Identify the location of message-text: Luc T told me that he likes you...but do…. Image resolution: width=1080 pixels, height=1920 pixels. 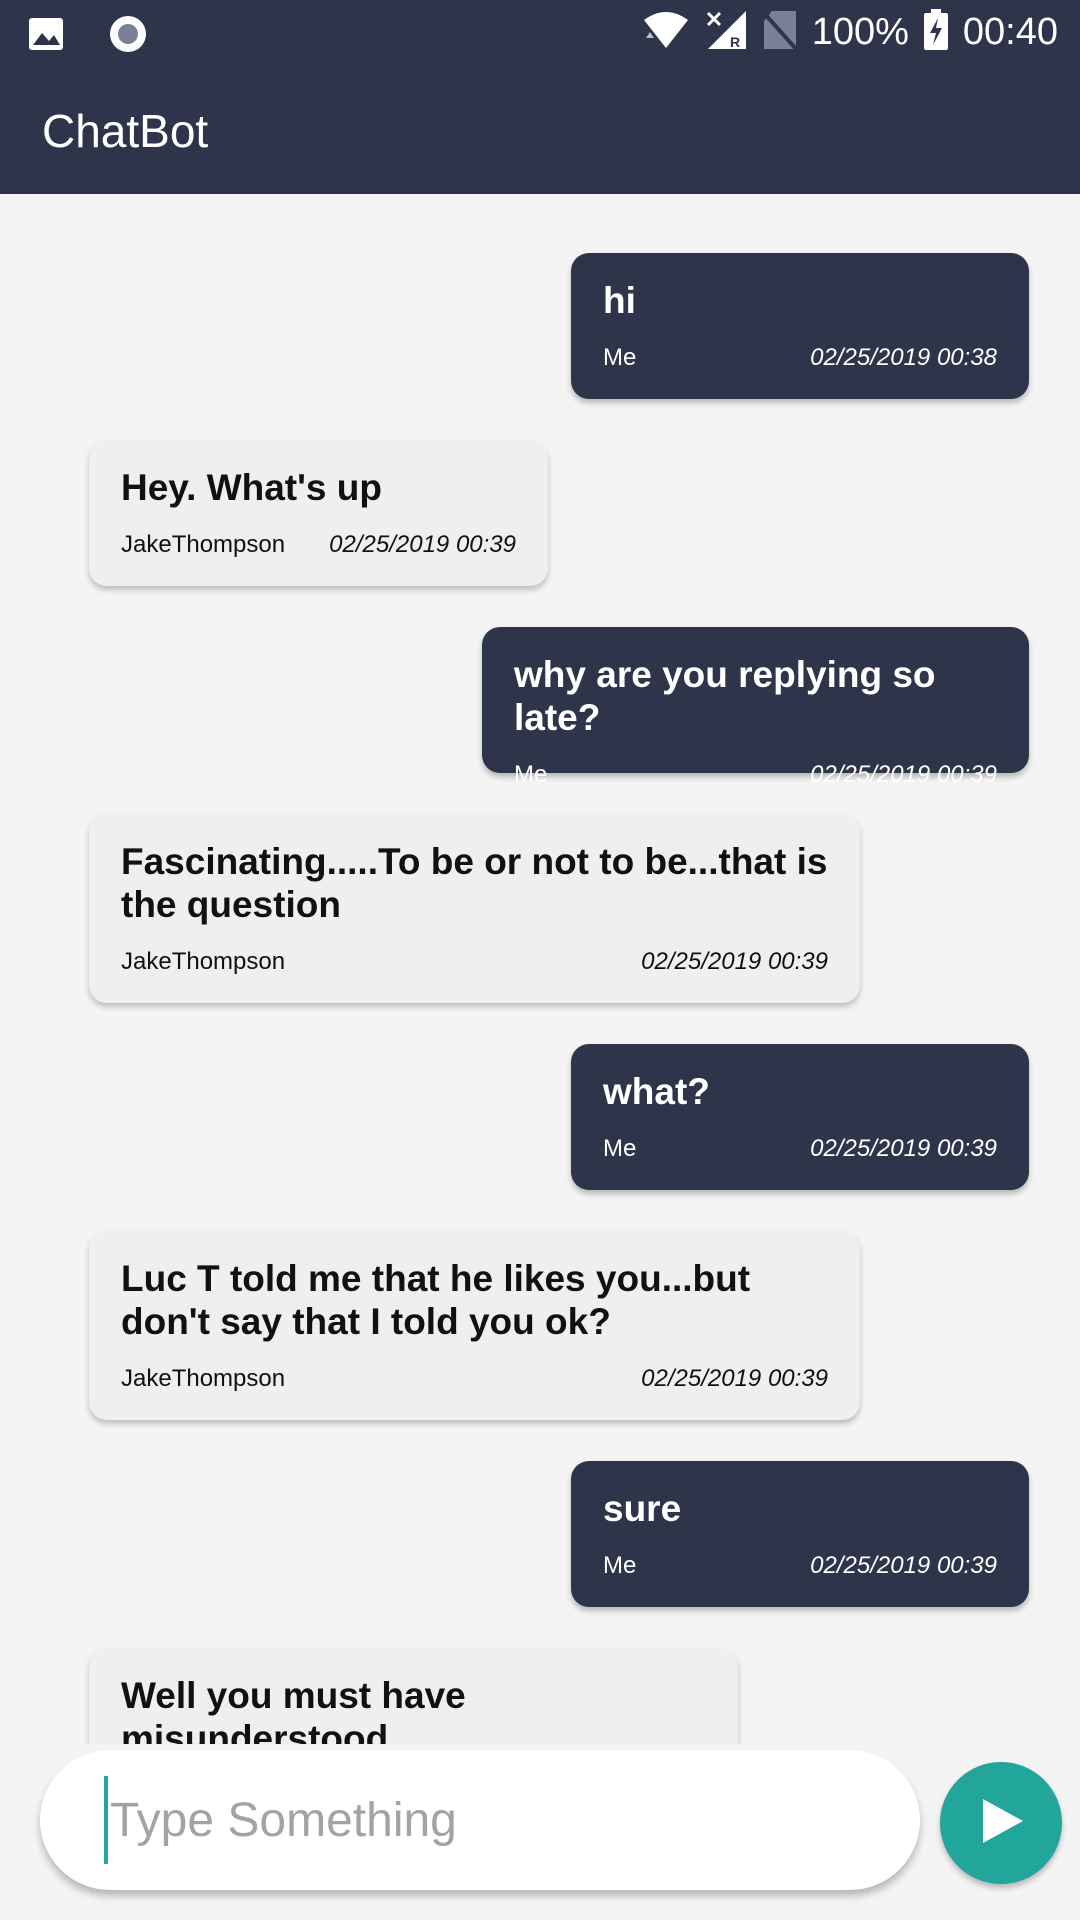
(436, 1300).